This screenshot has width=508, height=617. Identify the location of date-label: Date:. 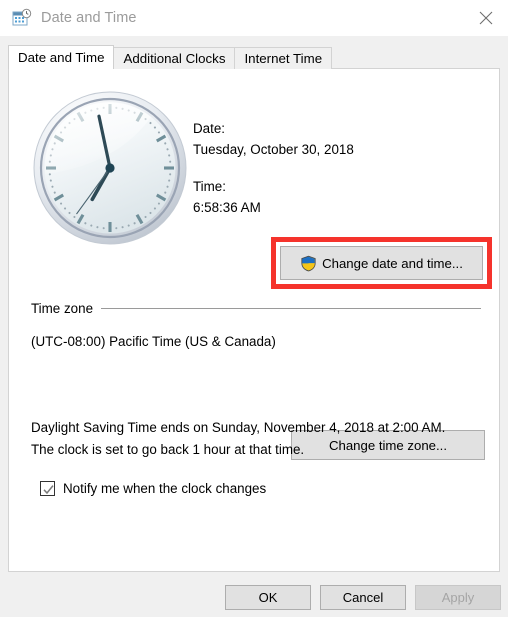
(209, 128).